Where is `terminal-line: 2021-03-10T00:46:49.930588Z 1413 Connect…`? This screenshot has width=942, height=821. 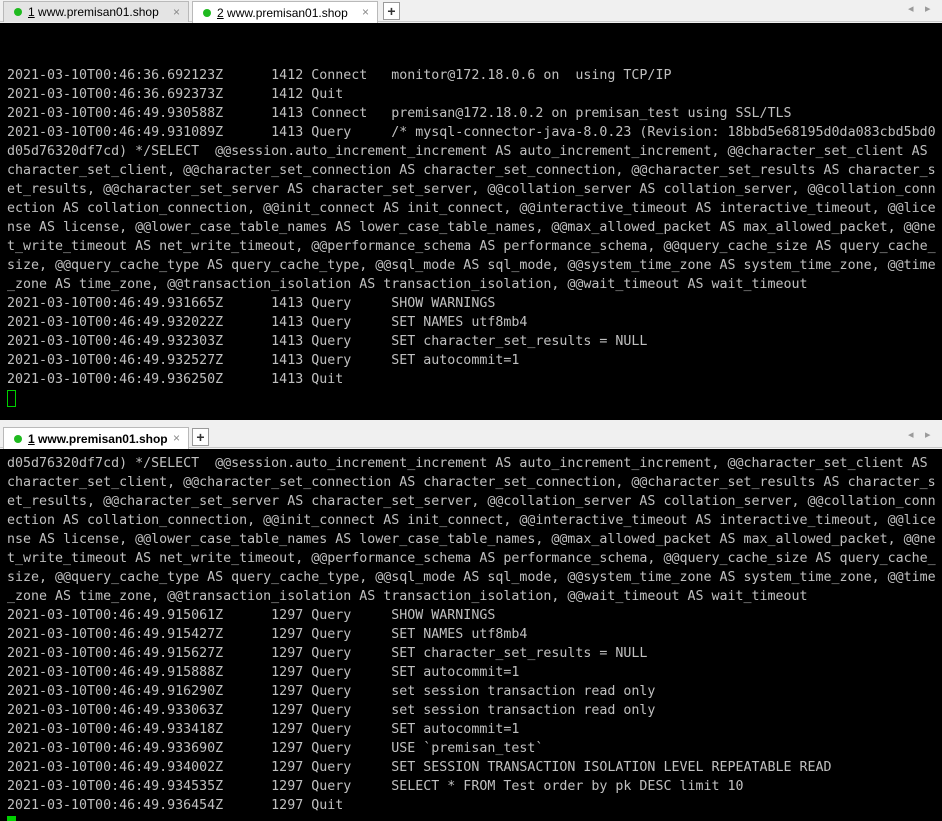
terminal-line: 2021-03-10T00:46:49.930588Z 1413 Connect… is located at coordinates (399, 113).